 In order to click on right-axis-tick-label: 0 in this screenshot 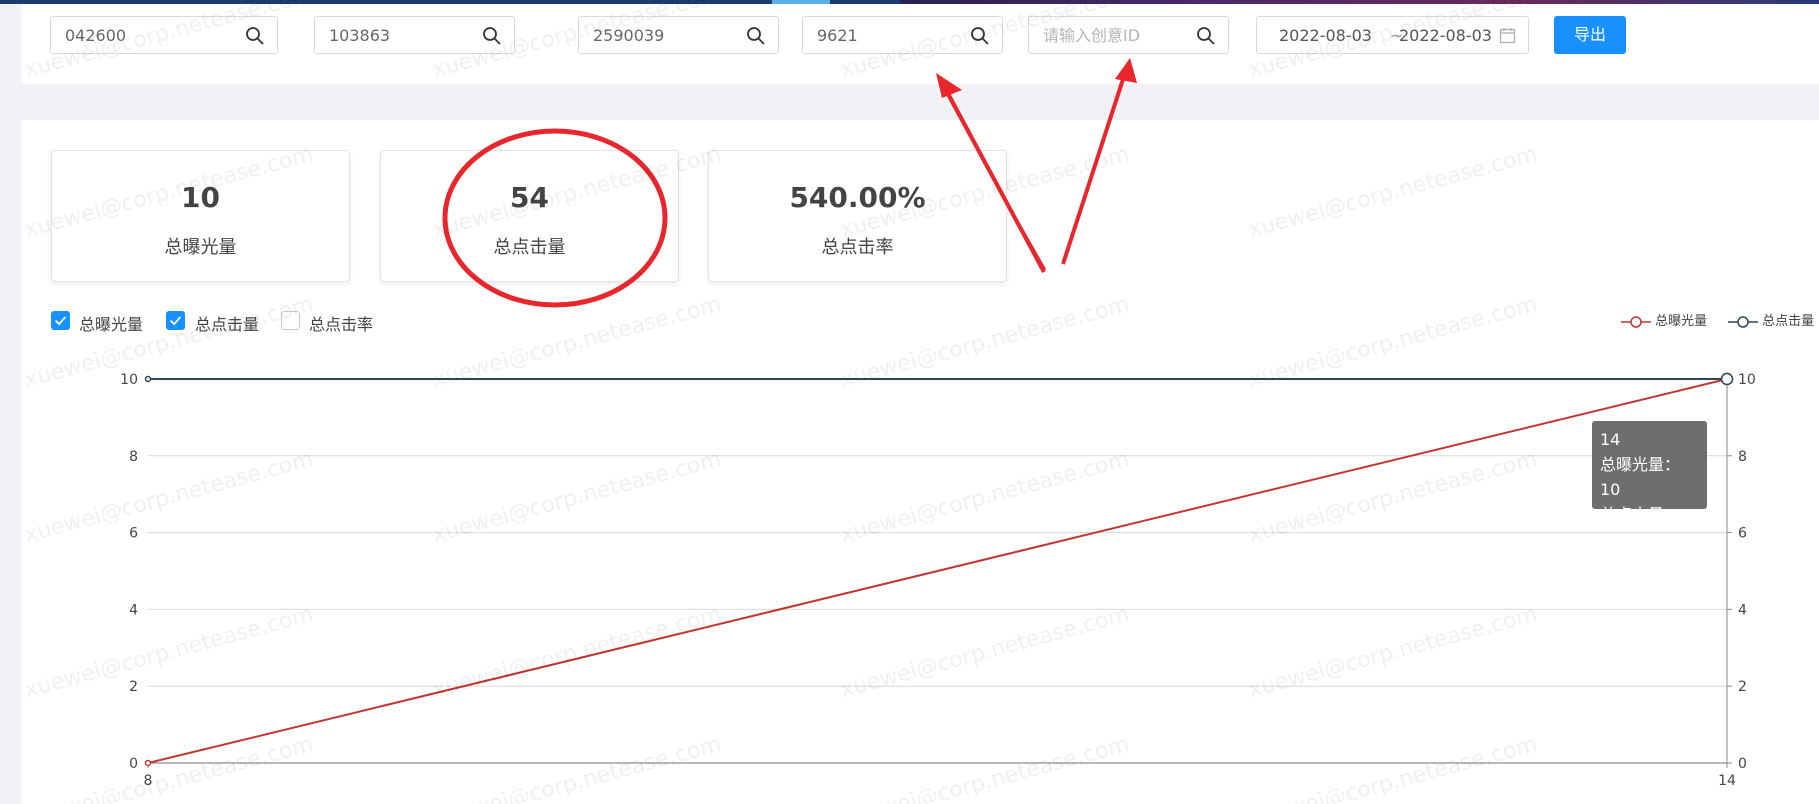, I will do `click(1742, 764)`.